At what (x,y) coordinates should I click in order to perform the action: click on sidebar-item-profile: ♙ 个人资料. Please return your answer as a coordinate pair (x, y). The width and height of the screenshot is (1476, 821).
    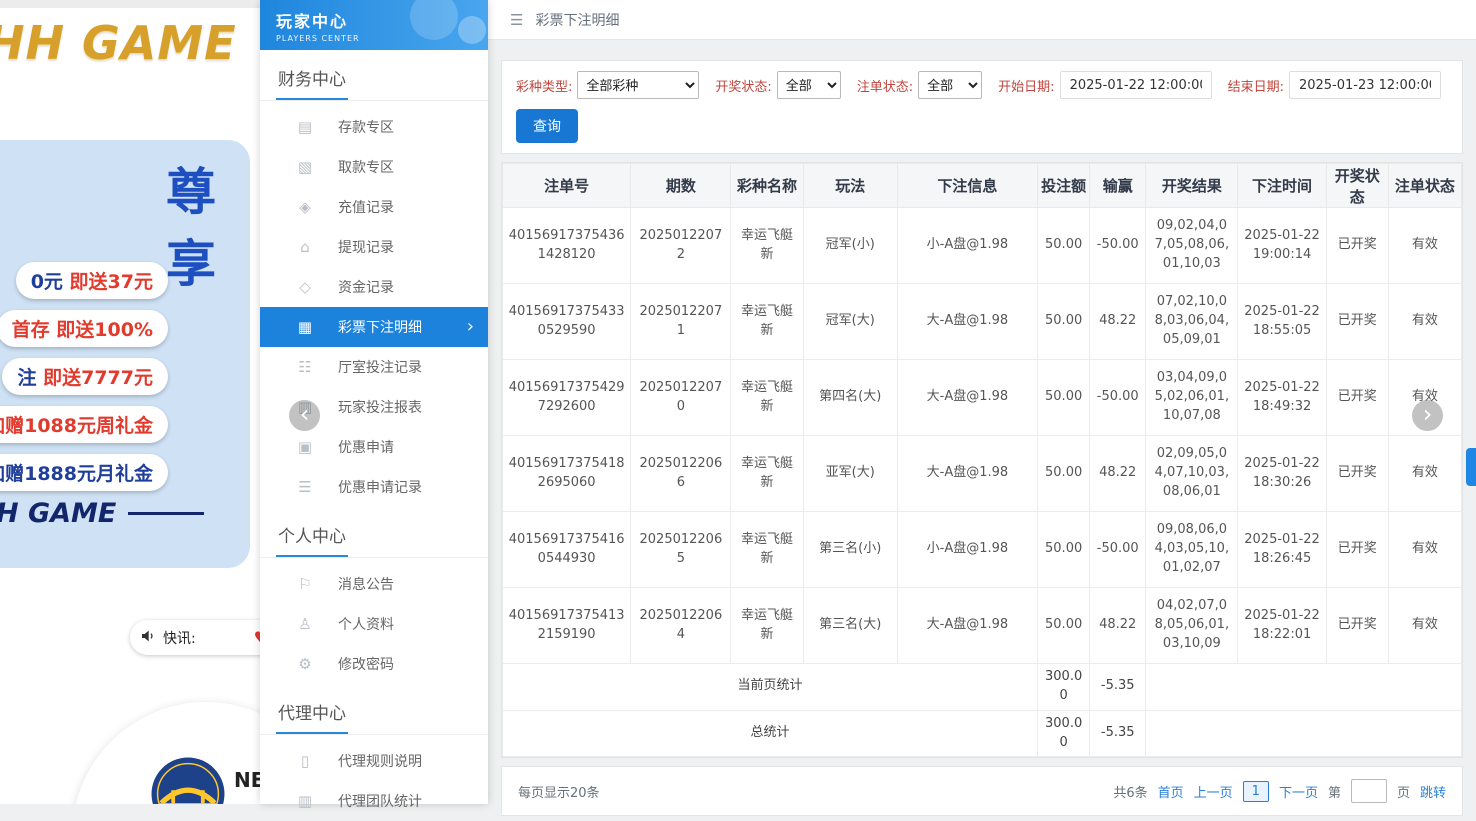
    Looking at the image, I should click on (374, 624).